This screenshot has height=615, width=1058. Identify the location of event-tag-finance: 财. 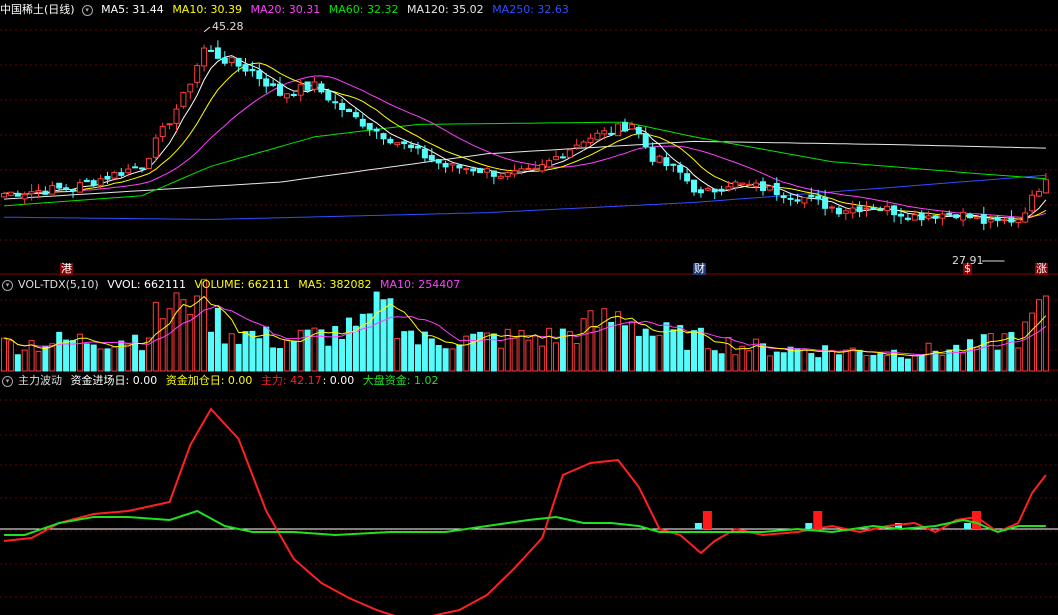
(699, 269).